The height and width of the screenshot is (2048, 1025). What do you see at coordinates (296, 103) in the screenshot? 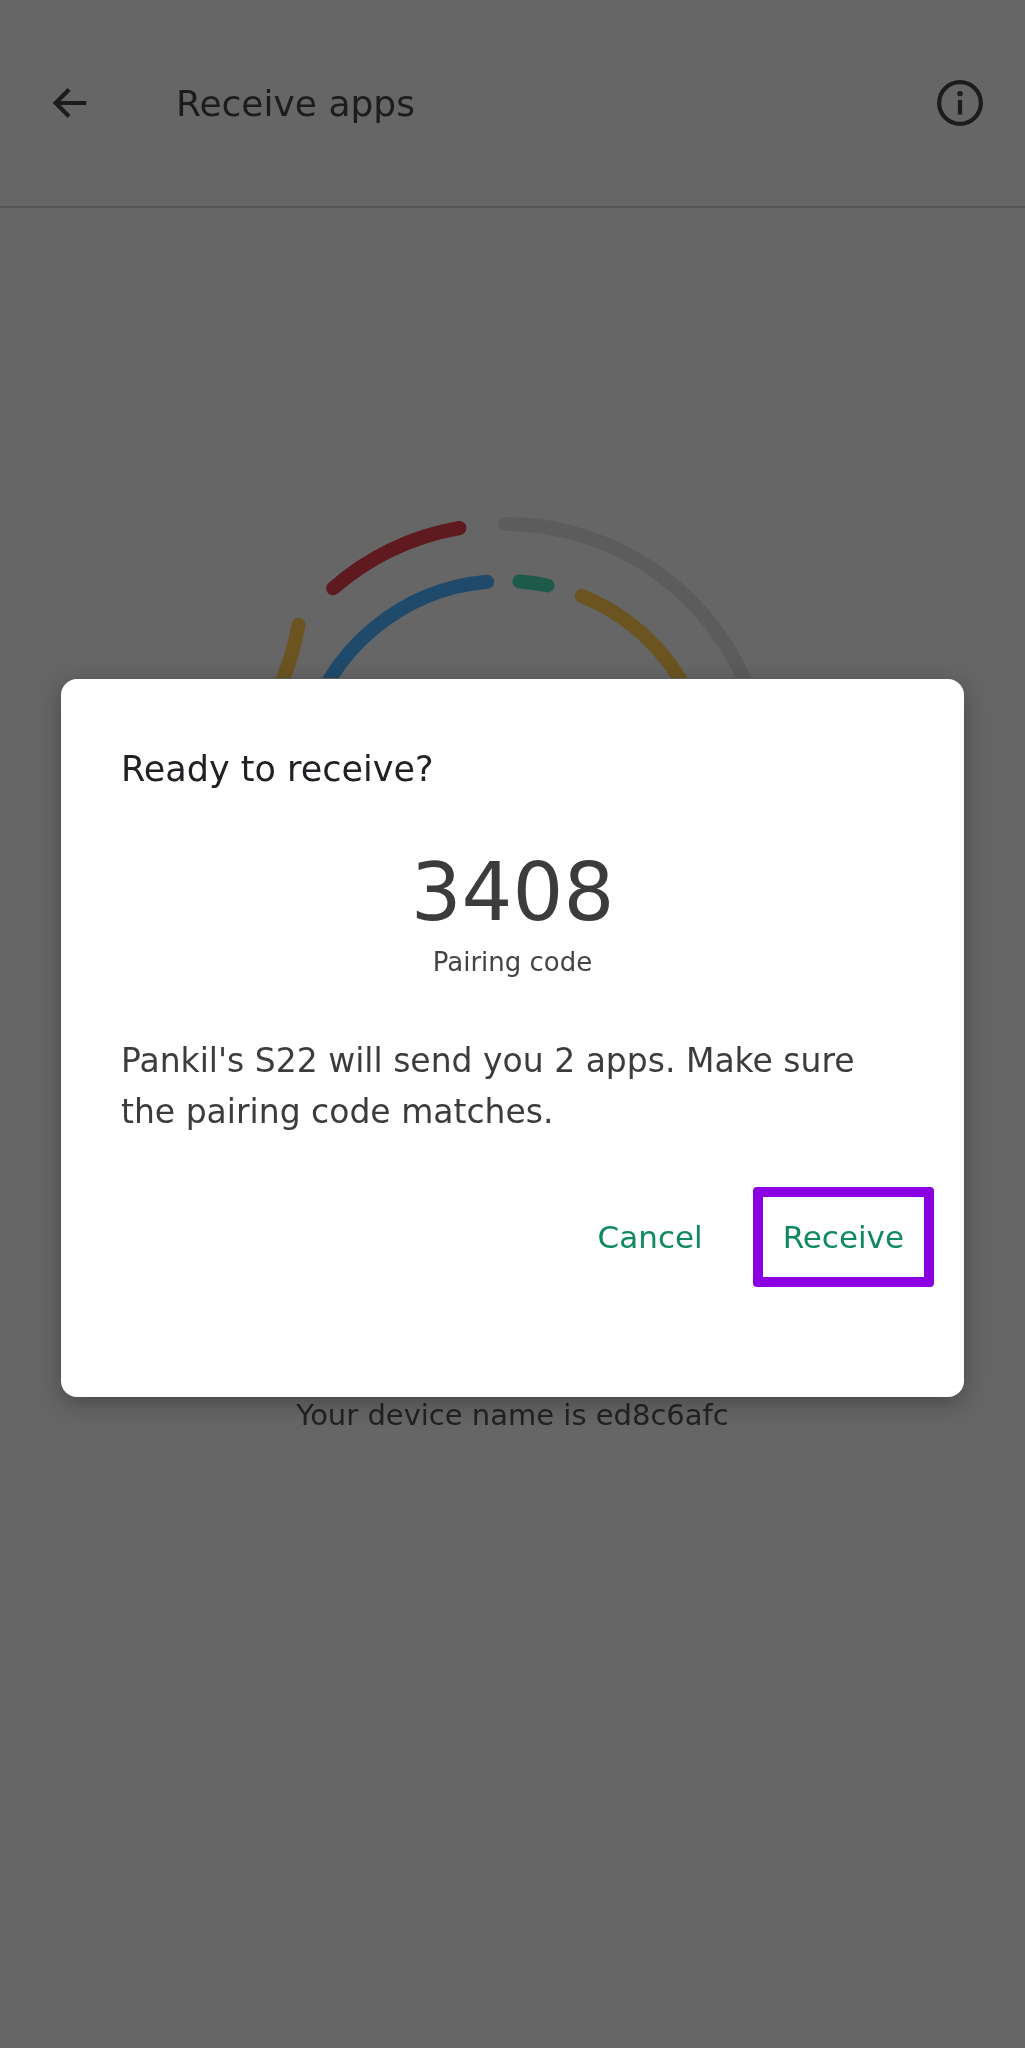
I see `screen-title: Receive apps` at bounding box center [296, 103].